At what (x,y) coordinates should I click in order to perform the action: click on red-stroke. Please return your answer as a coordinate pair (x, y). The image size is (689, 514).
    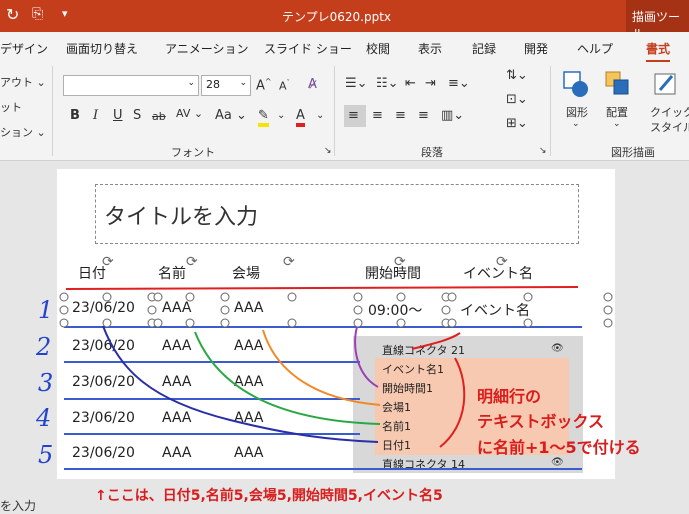
    Looking at the image, I should click on (436, 341).